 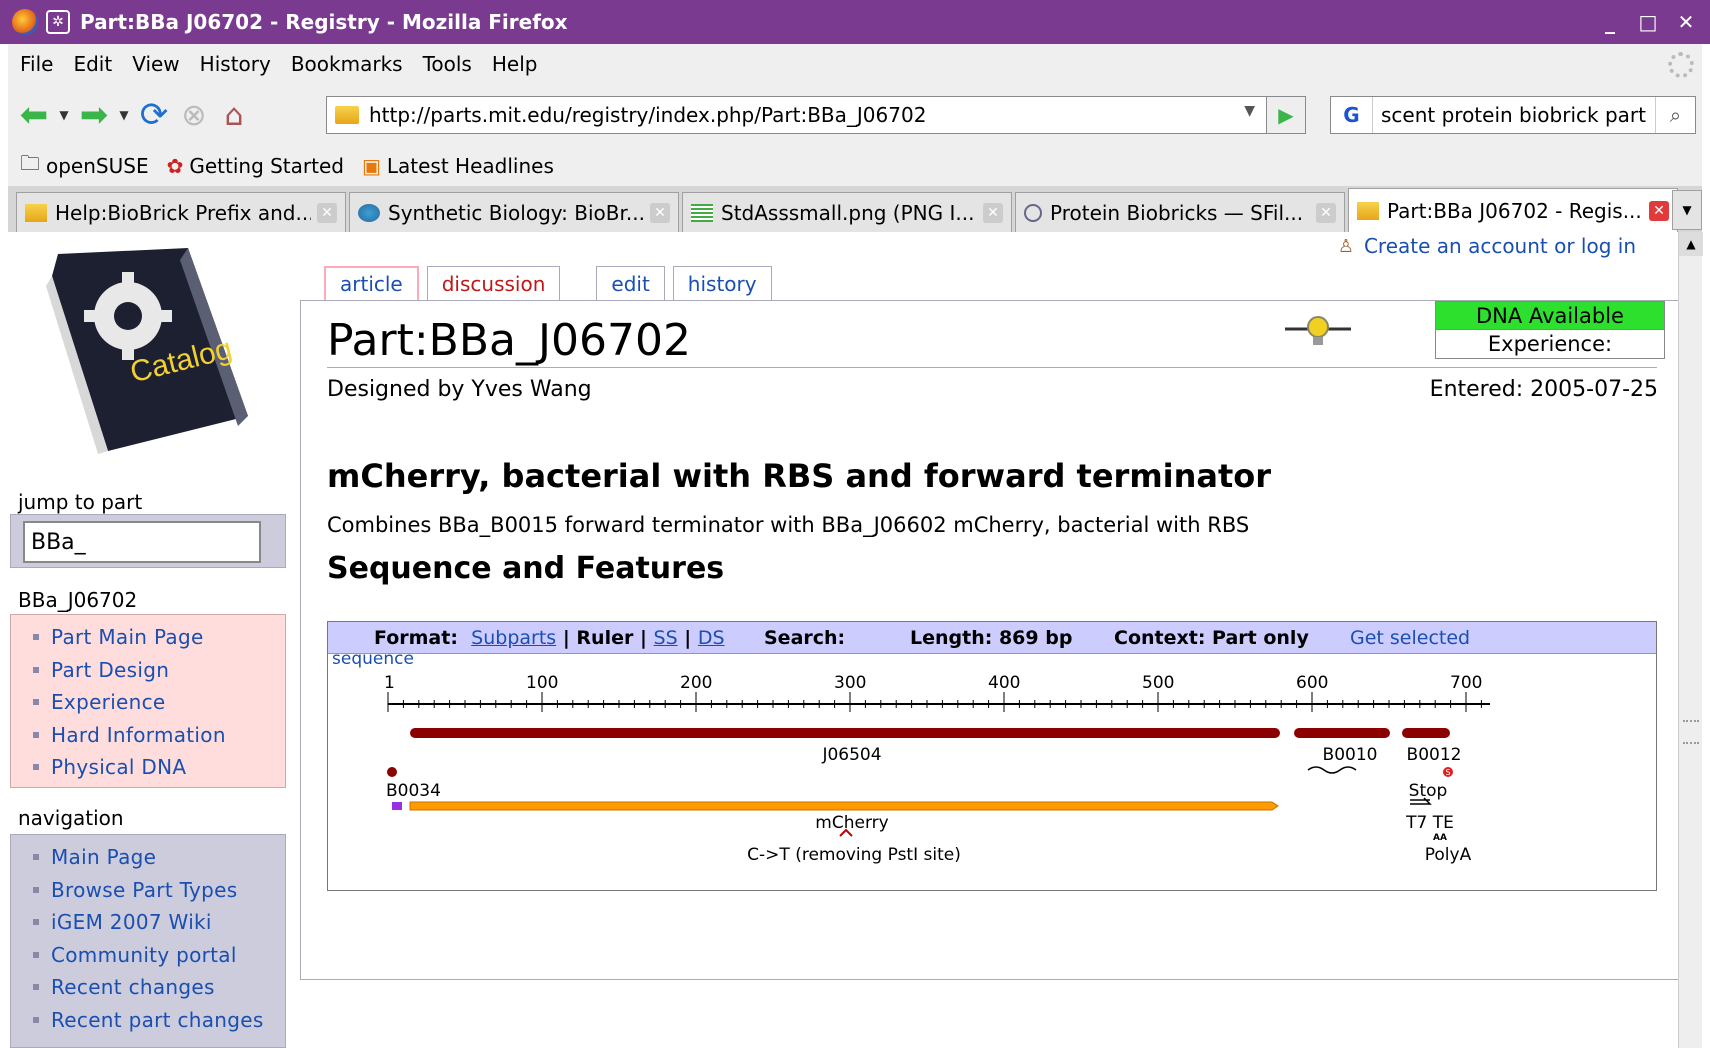 What do you see at coordinates (509, 340) in the screenshot?
I see `page-title: Part:BBa_J06702` at bounding box center [509, 340].